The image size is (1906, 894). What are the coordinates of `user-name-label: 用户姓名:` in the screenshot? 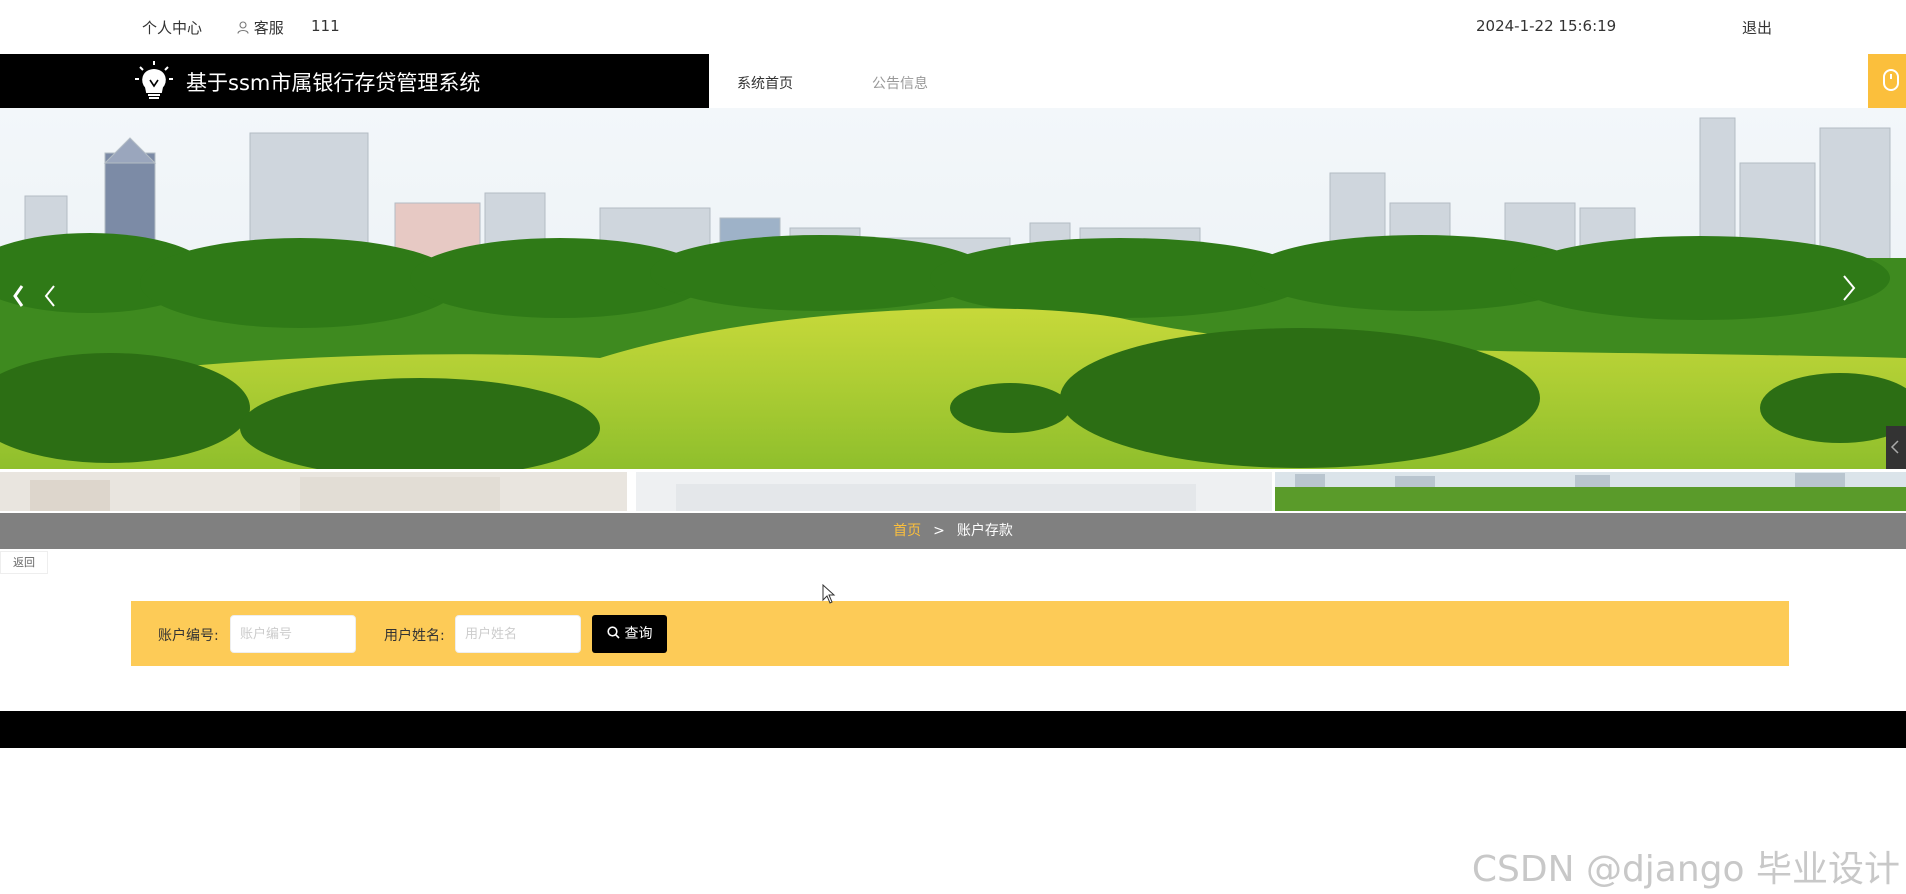 It's located at (414, 636).